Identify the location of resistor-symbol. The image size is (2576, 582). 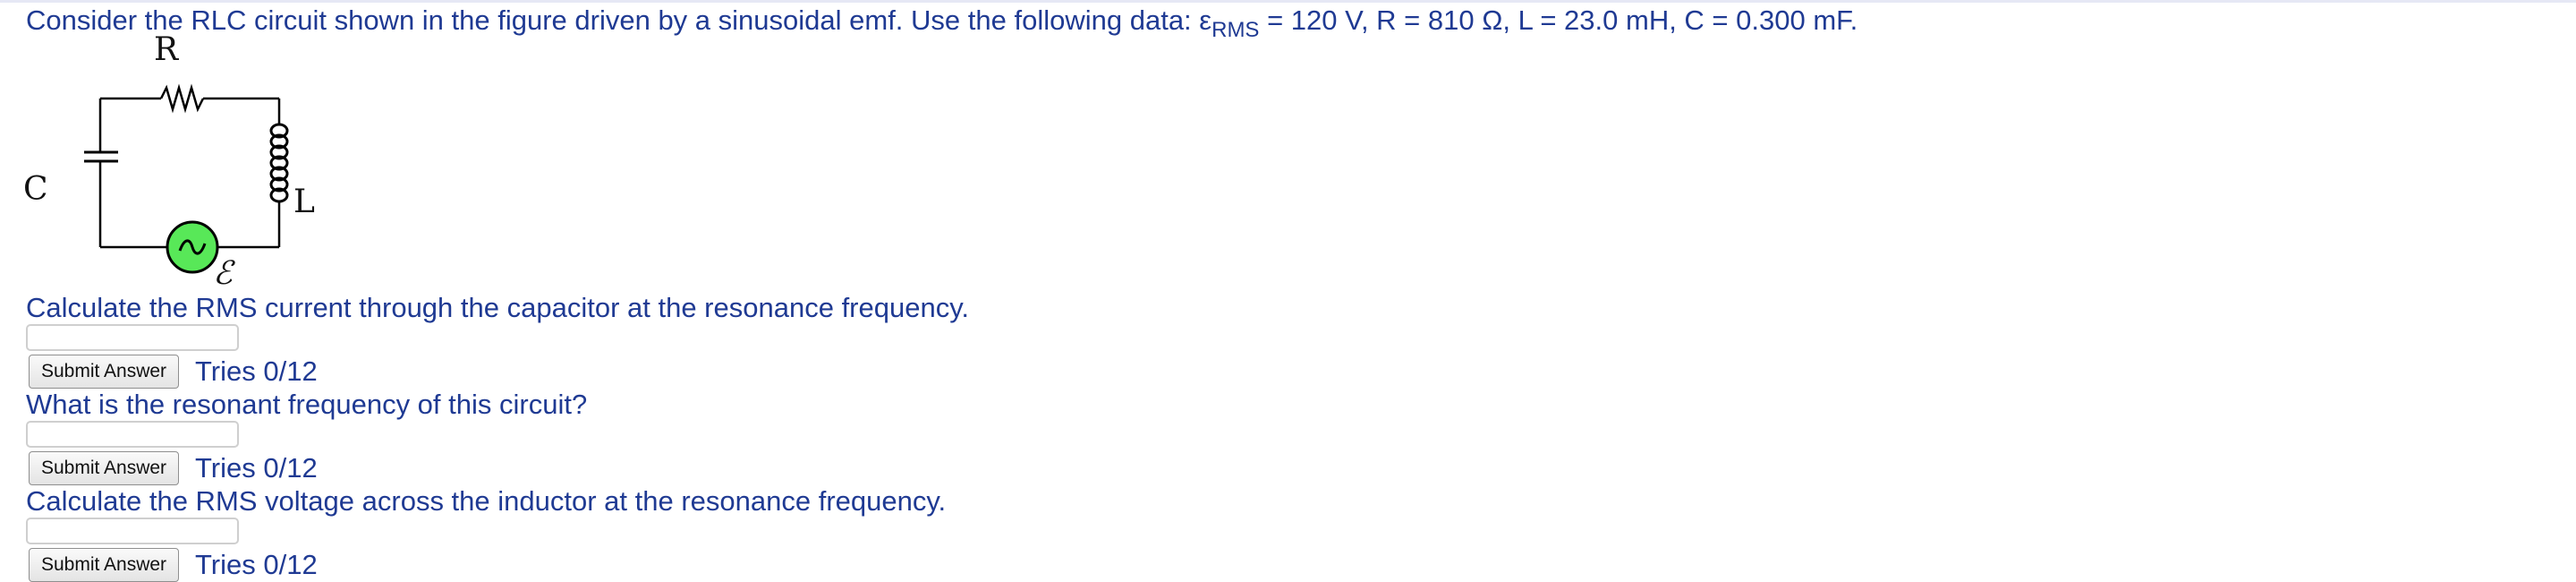
(182, 98).